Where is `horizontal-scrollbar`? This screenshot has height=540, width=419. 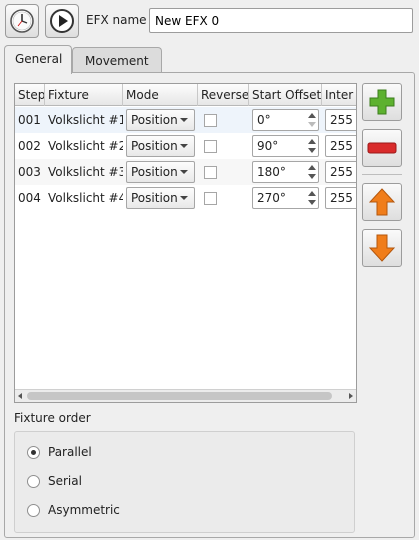 horizontal-scrollbar is located at coordinates (185, 395).